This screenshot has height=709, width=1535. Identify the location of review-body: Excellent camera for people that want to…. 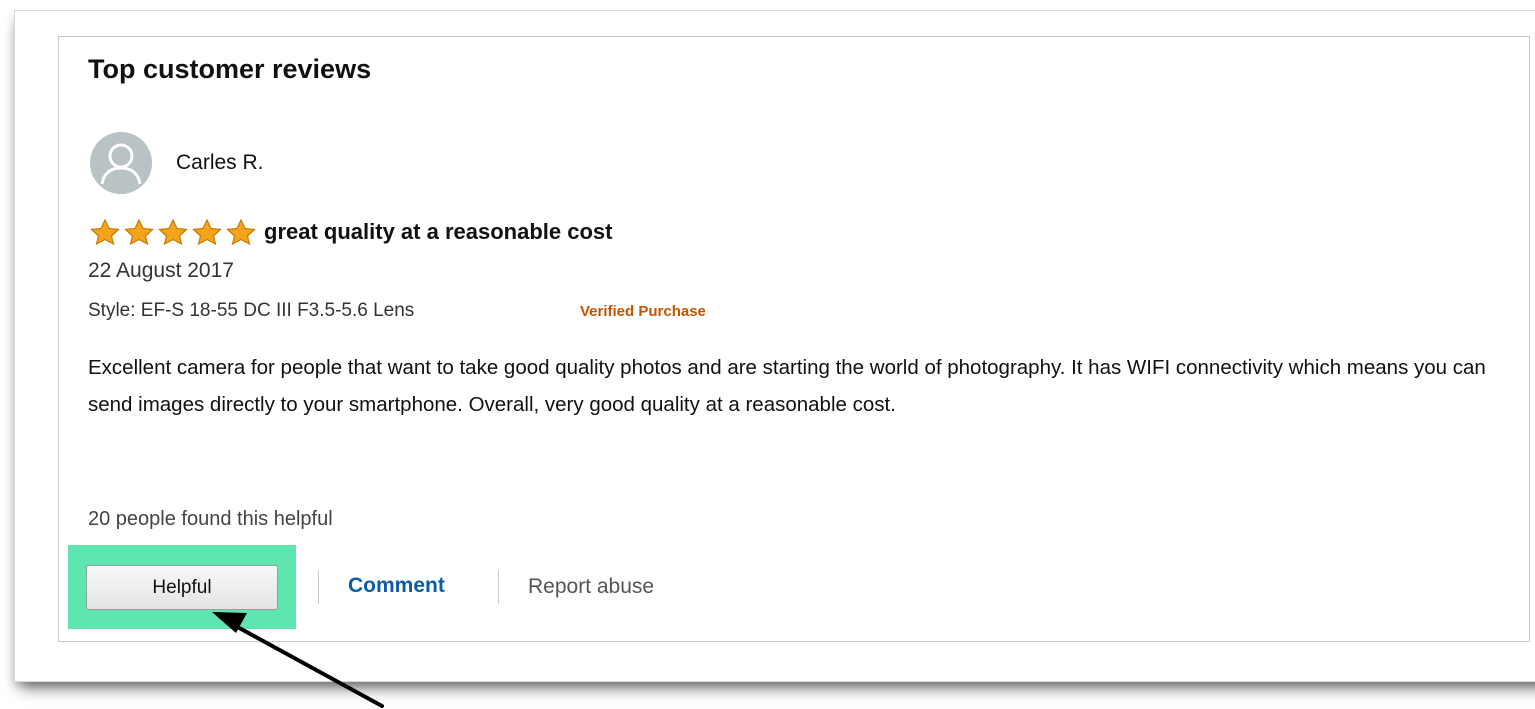
(787, 386).